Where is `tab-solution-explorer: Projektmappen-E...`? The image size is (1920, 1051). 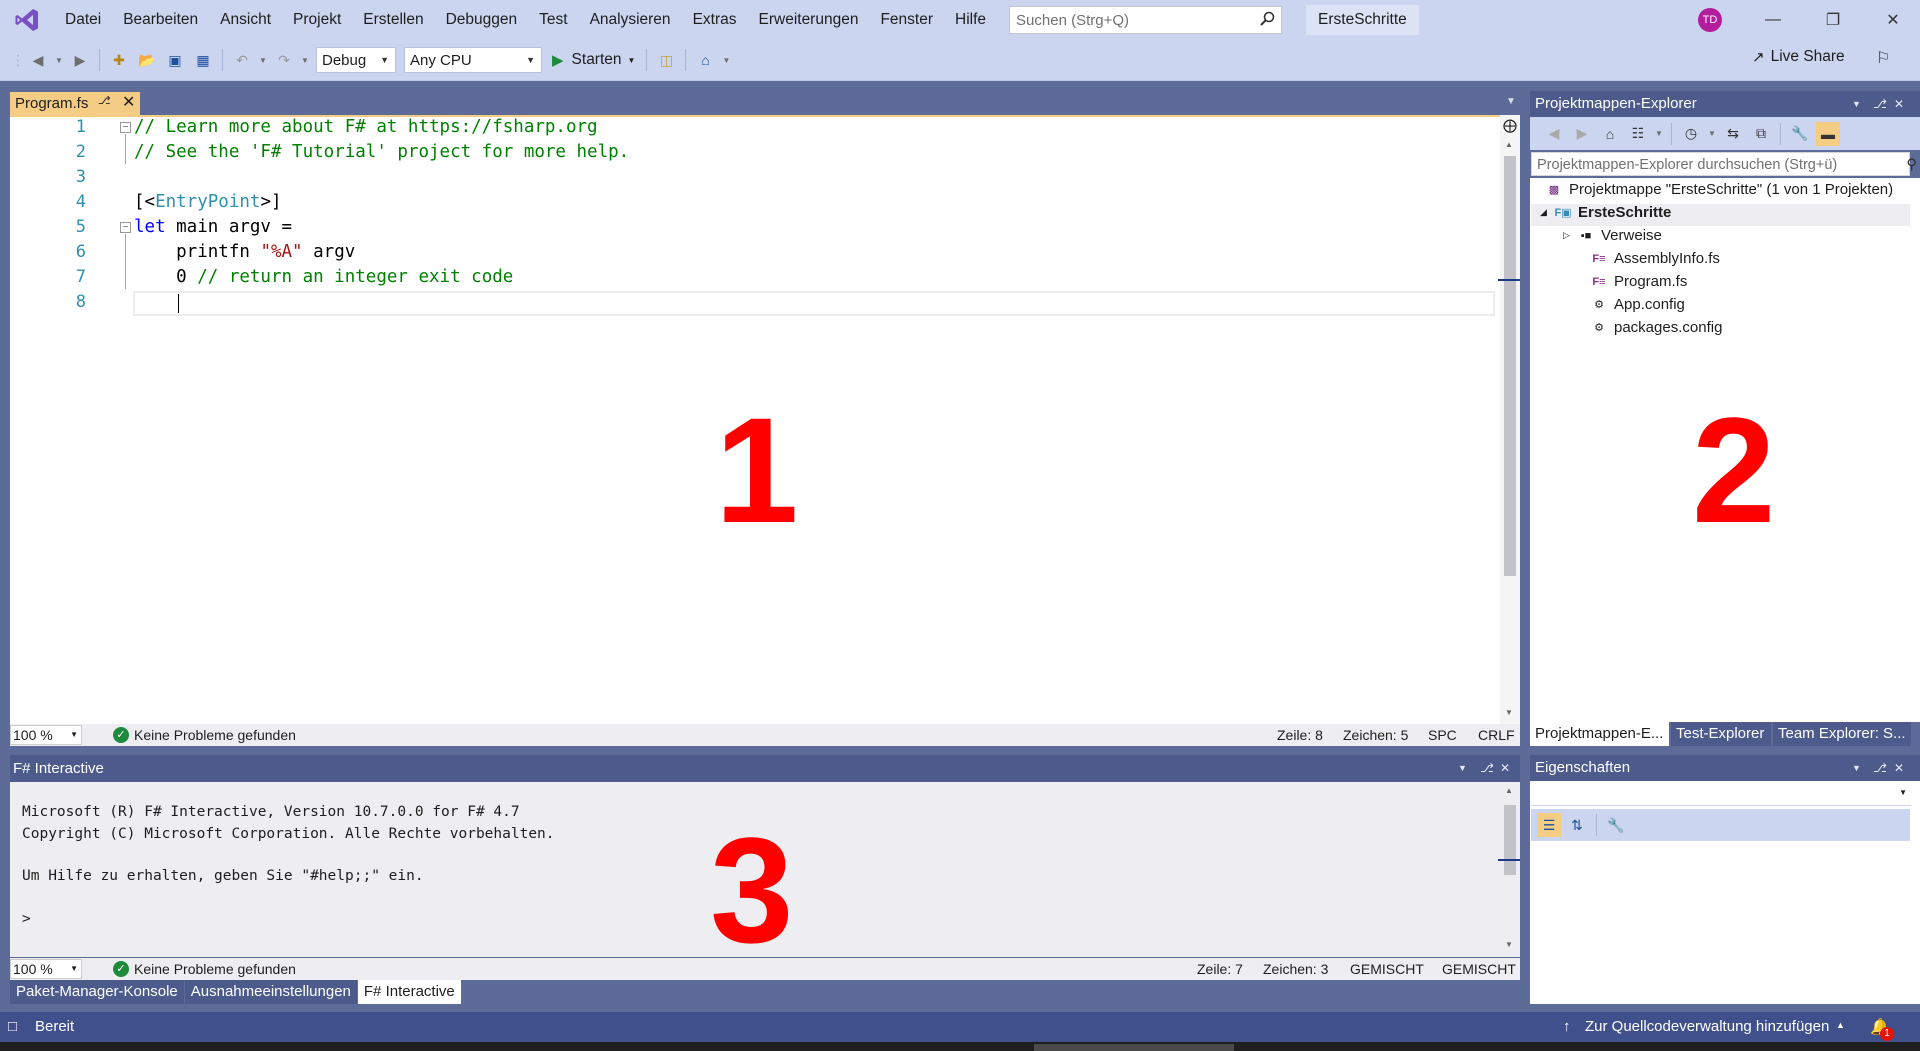
tab-solution-explorer: Projektmappen-E... is located at coordinates (1599, 734).